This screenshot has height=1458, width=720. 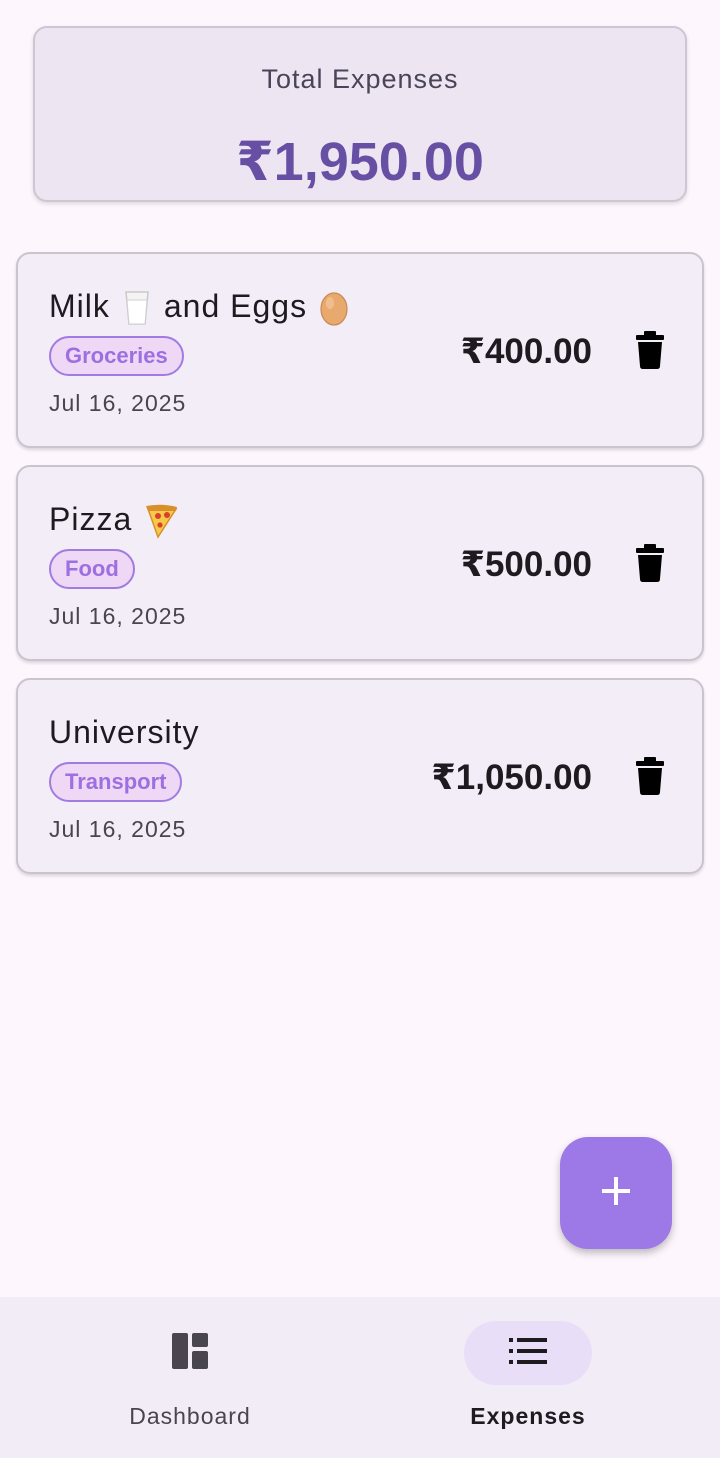 What do you see at coordinates (360, 79) in the screenshot?
I see `total-expenses-label: Total Expenses` at bounding box center [360, 79].